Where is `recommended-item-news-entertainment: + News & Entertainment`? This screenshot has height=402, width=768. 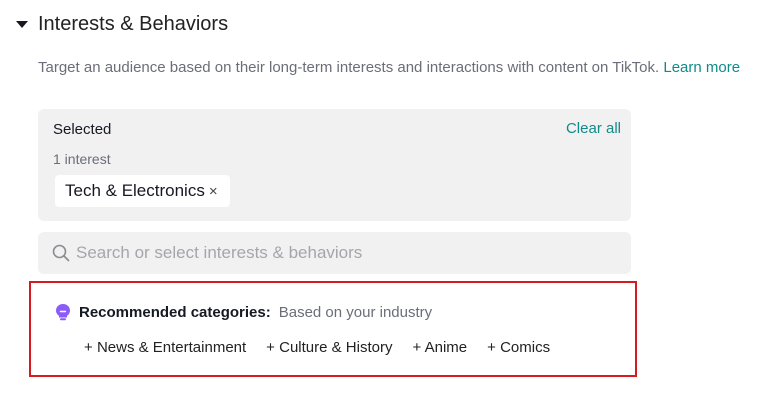 recommended-item-news-entertainment: + News & Entertainment is located at coordinates (165, 347).